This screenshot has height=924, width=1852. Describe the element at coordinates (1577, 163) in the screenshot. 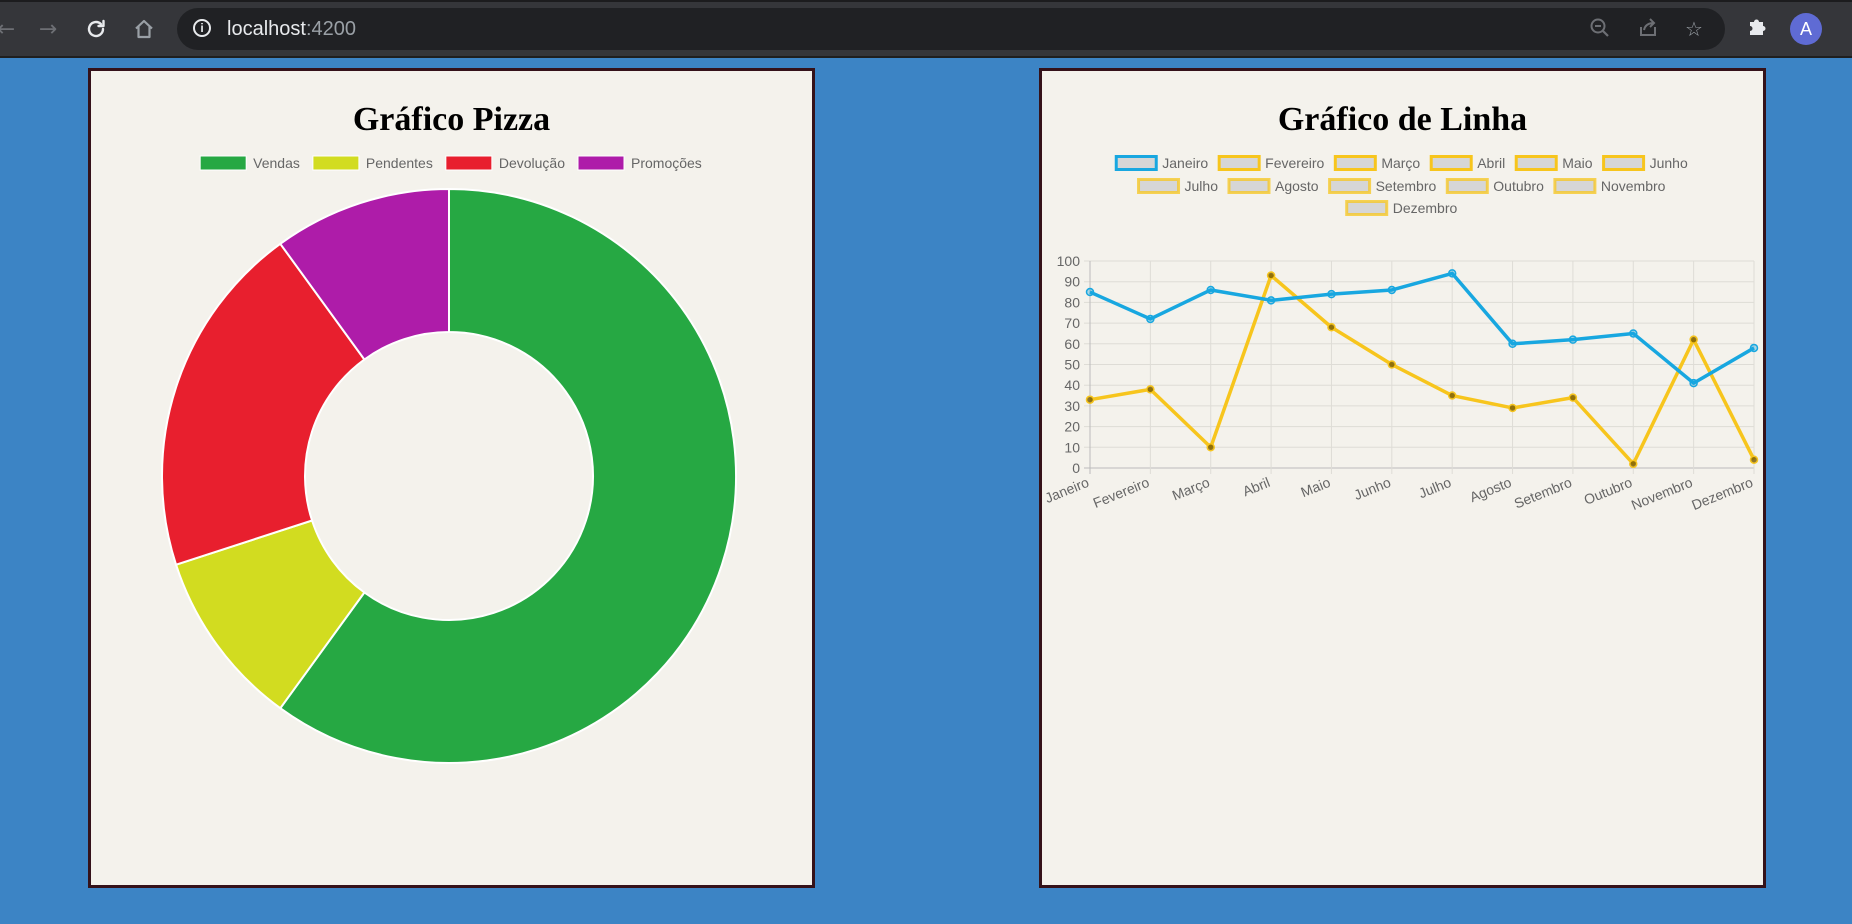

I see `legend-label: Maio` at that location.